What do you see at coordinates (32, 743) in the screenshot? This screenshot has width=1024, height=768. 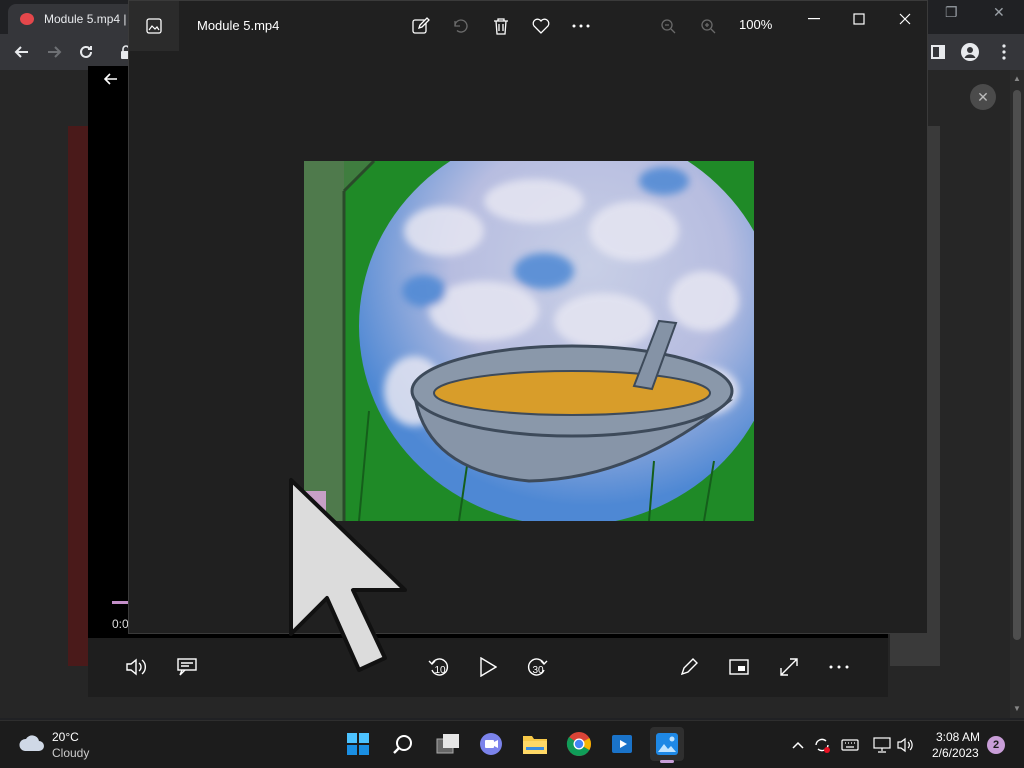 I see `cloud-icon` at bounding box center [32, 743].